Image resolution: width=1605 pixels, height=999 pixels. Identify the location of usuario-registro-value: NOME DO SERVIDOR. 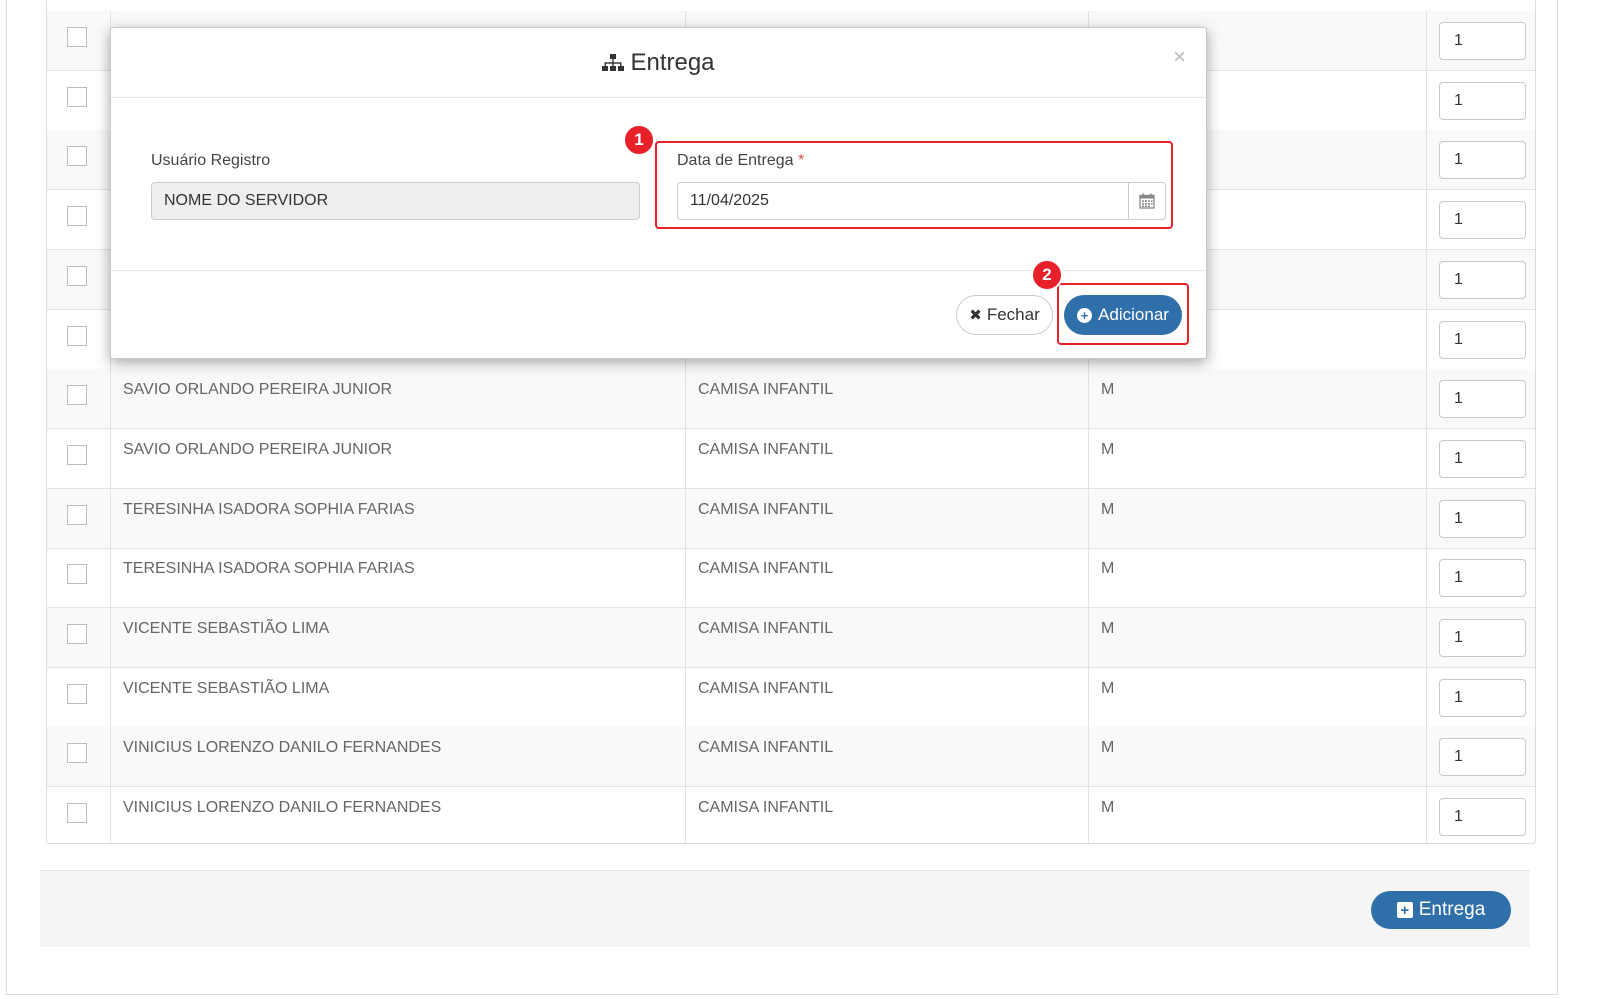
(246, 200).